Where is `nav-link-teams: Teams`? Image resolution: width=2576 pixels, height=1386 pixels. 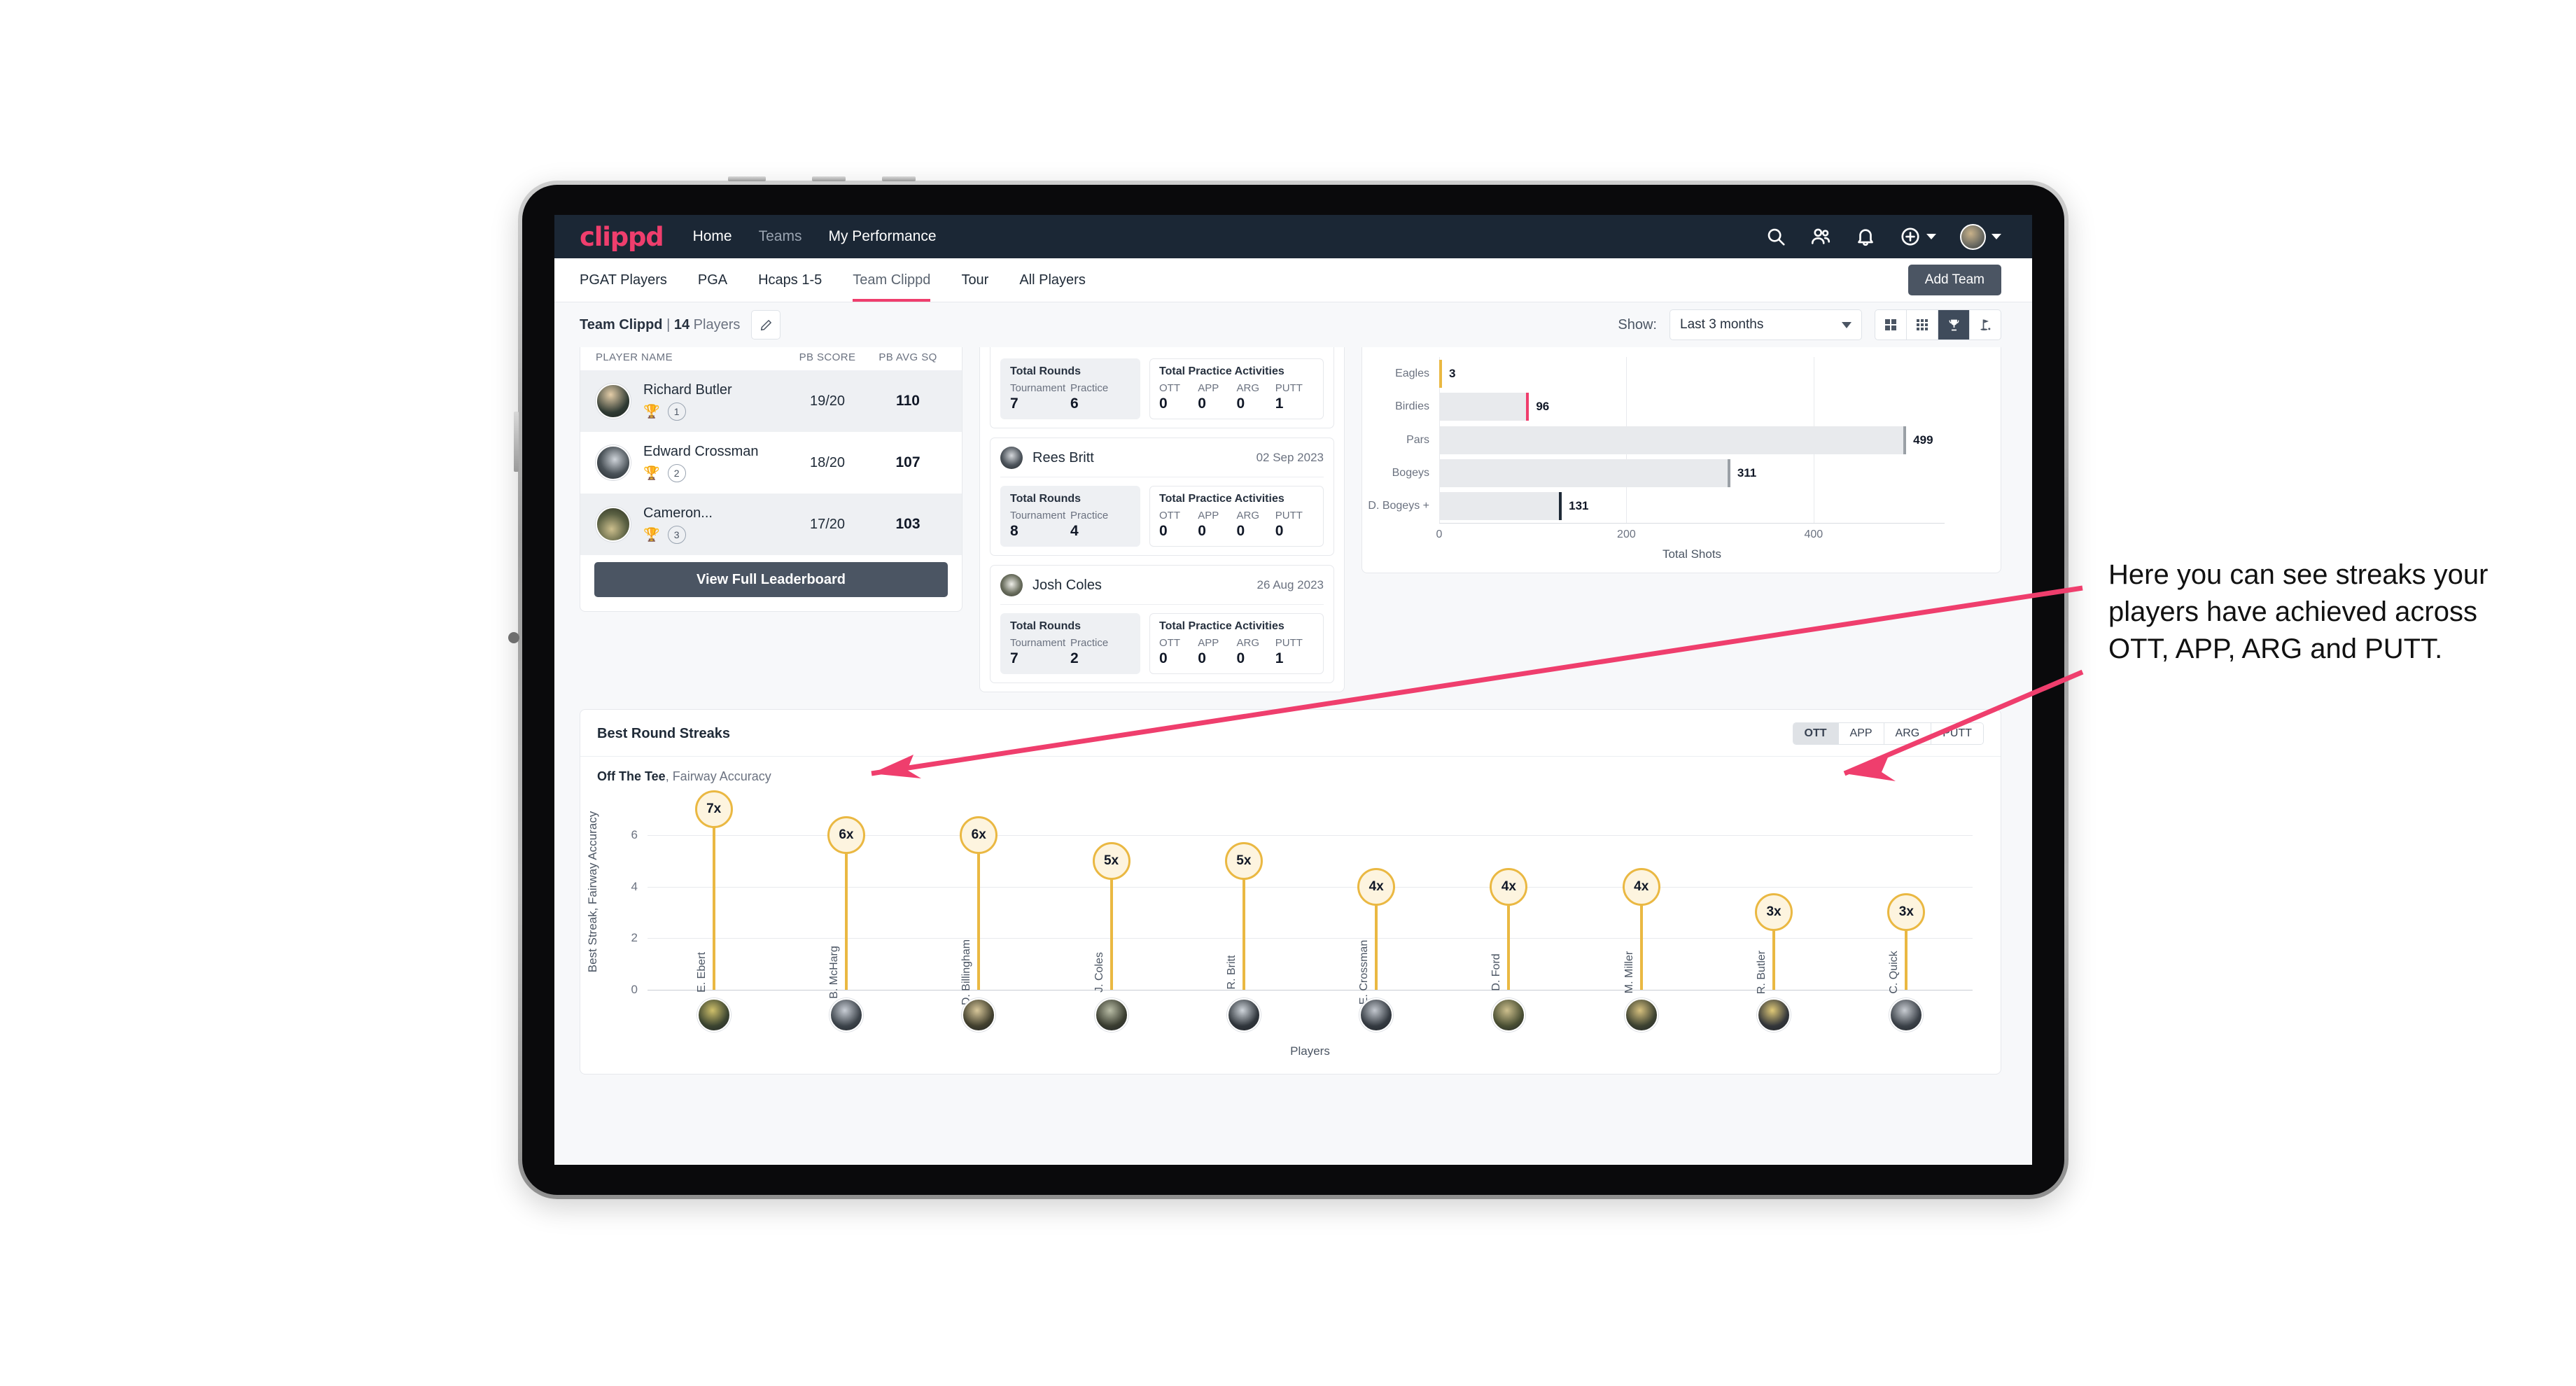 nav-link-teams: Teams is located at coordinates (780, 236).